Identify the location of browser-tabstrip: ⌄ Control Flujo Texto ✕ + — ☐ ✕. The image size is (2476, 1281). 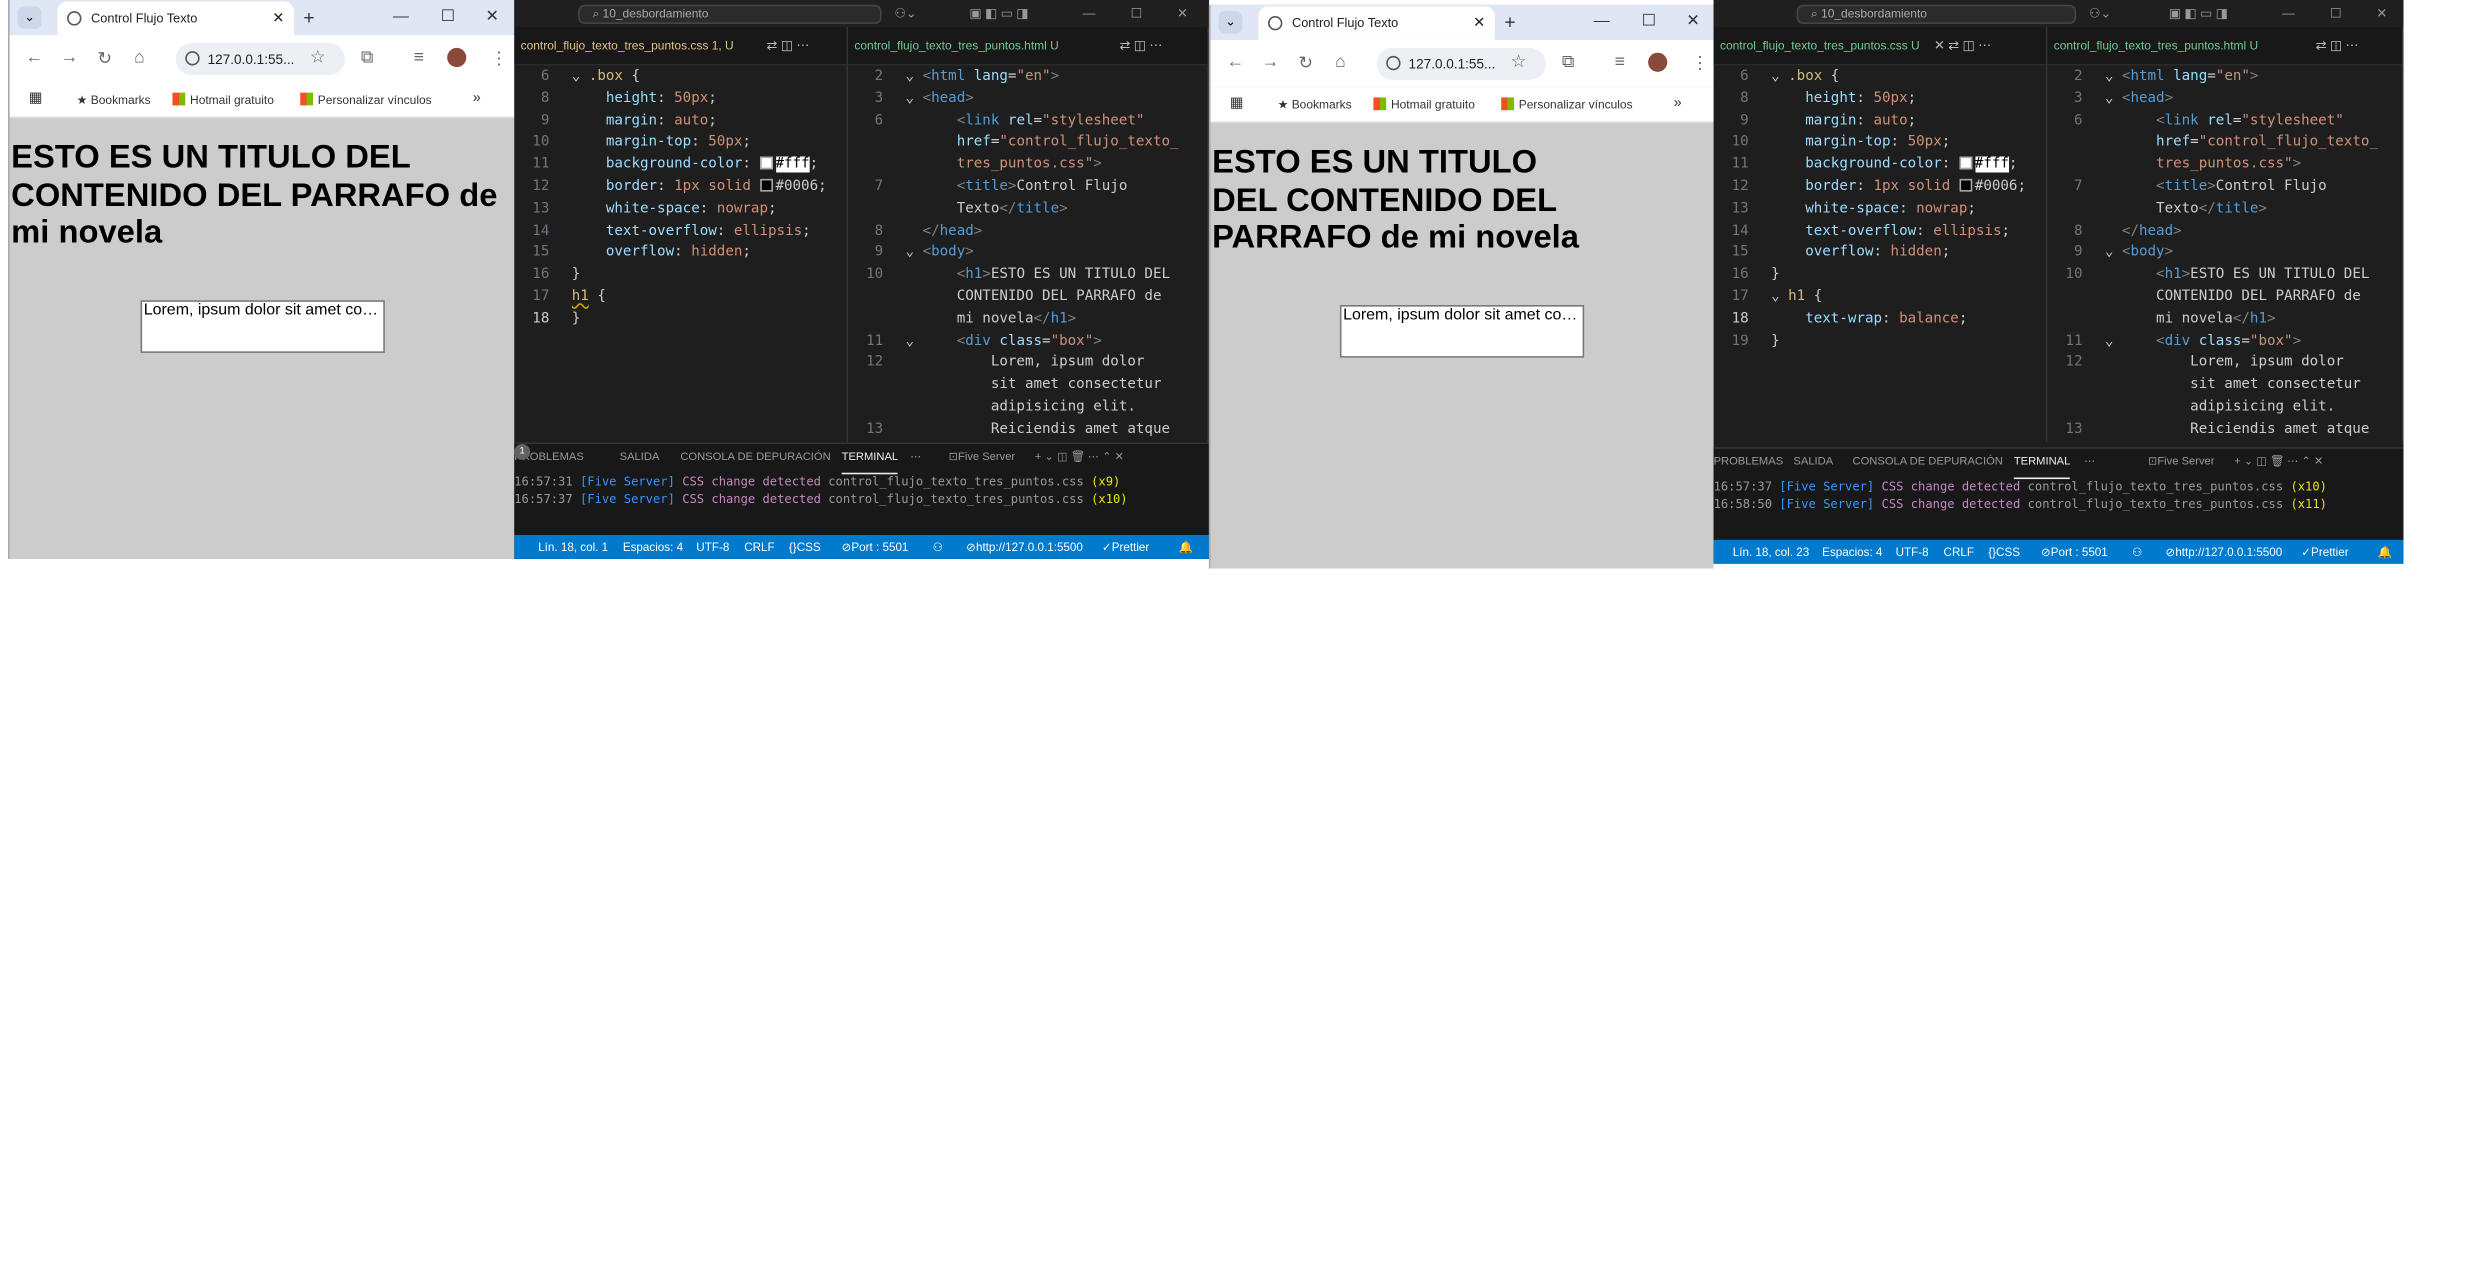
(262, 18).